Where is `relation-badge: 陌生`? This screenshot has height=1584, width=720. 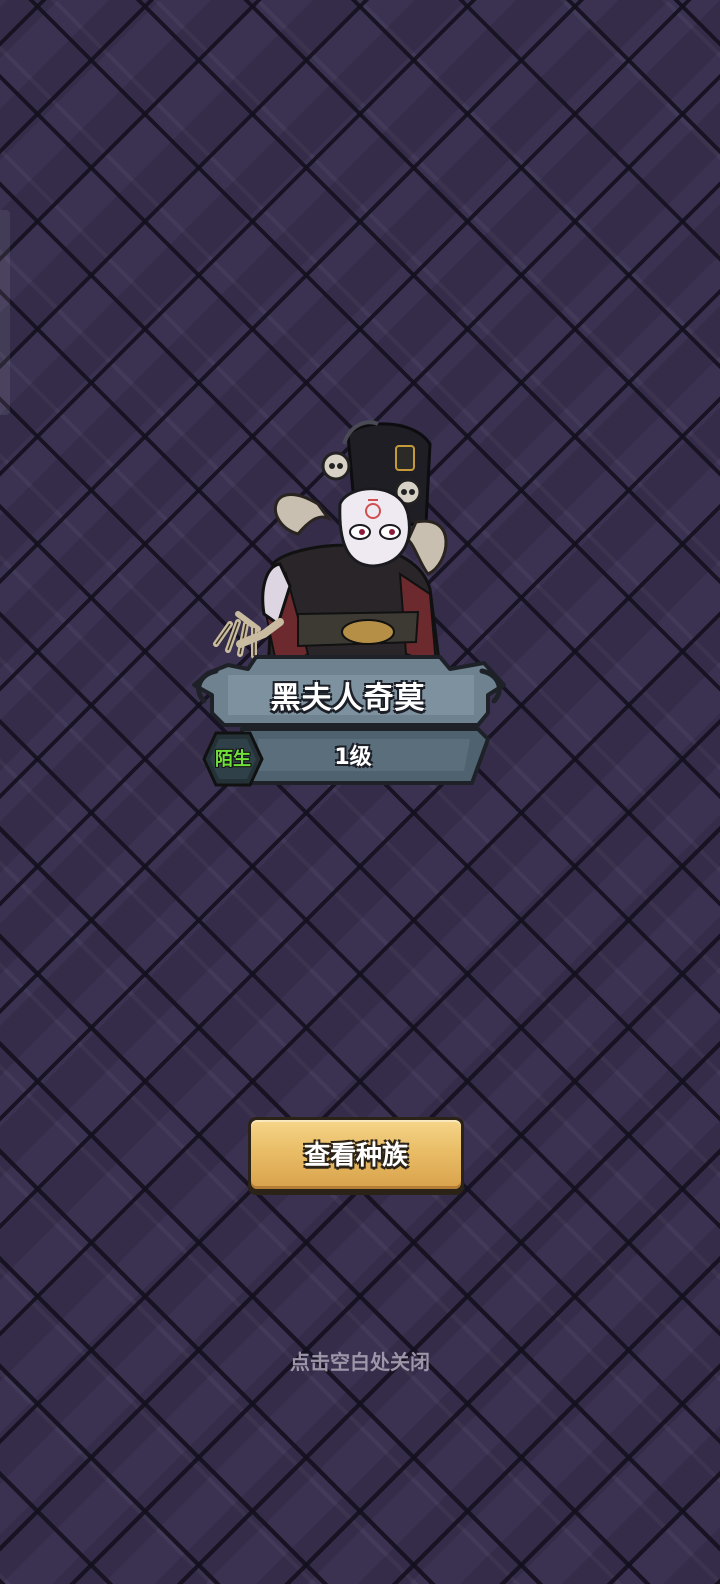
relation-badge: 陌生 is located at coordinates (233, 759).